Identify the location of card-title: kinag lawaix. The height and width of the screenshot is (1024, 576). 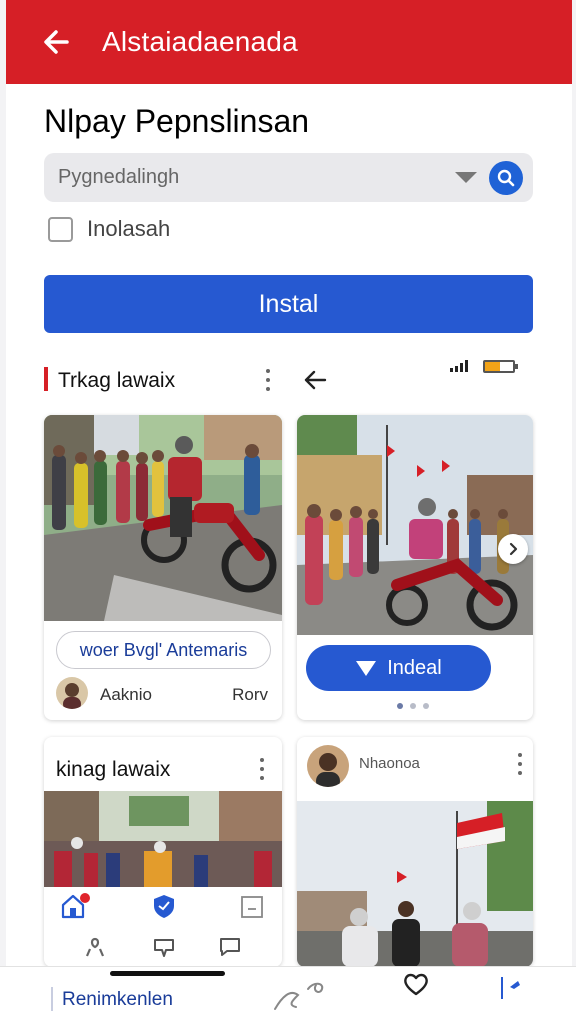
(113, 769).